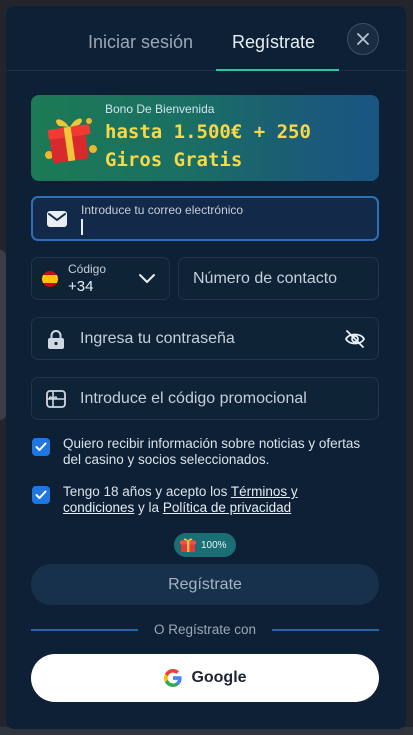 The height and width of the screenshot is (735, 413). Describe the element at coordinates (265, 278) in the screenshot. I see `phone-placeholder: Número de contacto` at that location.